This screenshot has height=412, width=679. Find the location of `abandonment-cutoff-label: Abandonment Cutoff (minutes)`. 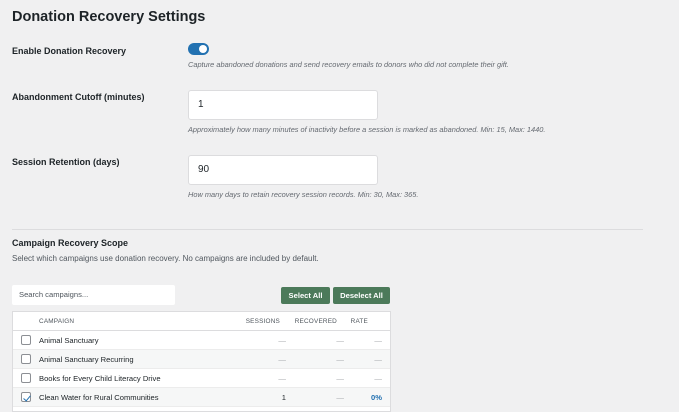

abandonment-cutoff-label: Abandonment Cutoff (minutes) is located at coordinates (78, 97).